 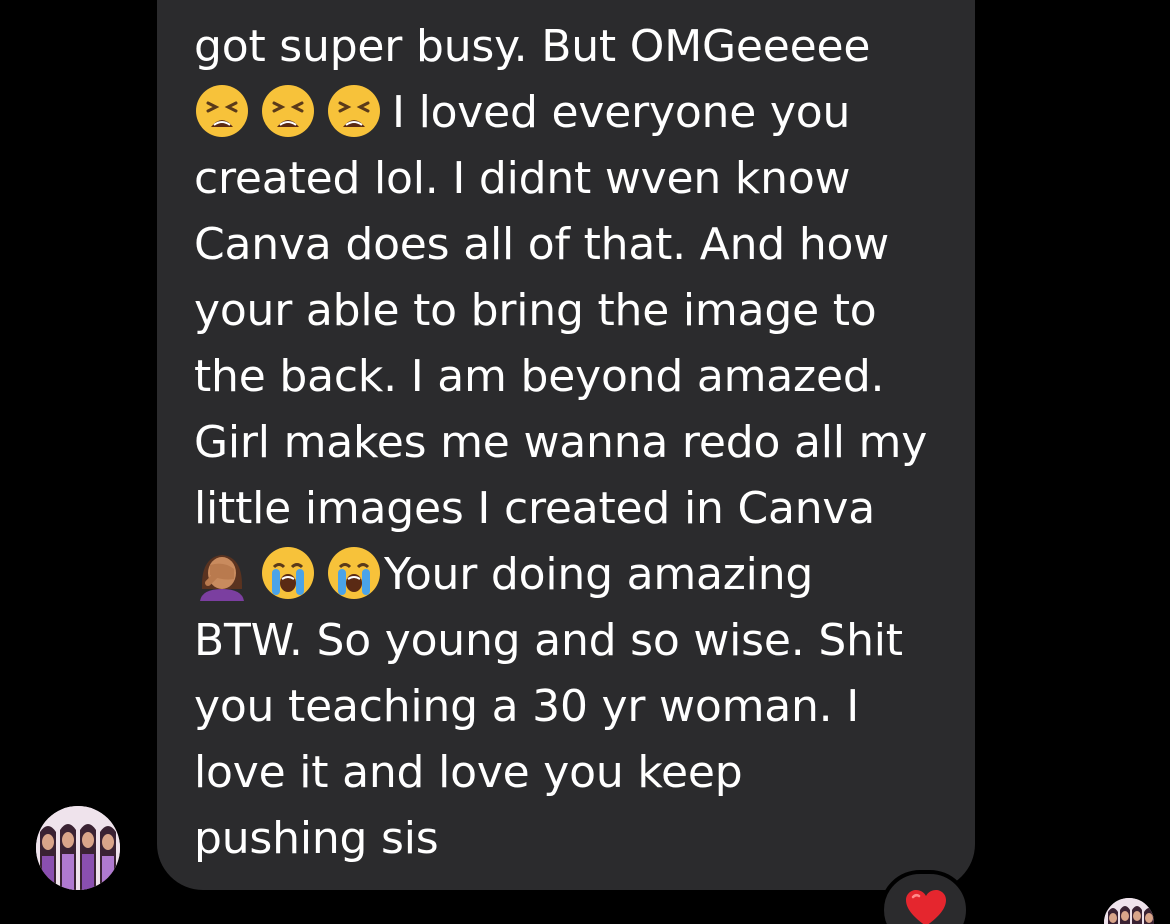 I want to click on message-line-11: you teaching a 30 yr woman. I, so click(x=527, y=706).